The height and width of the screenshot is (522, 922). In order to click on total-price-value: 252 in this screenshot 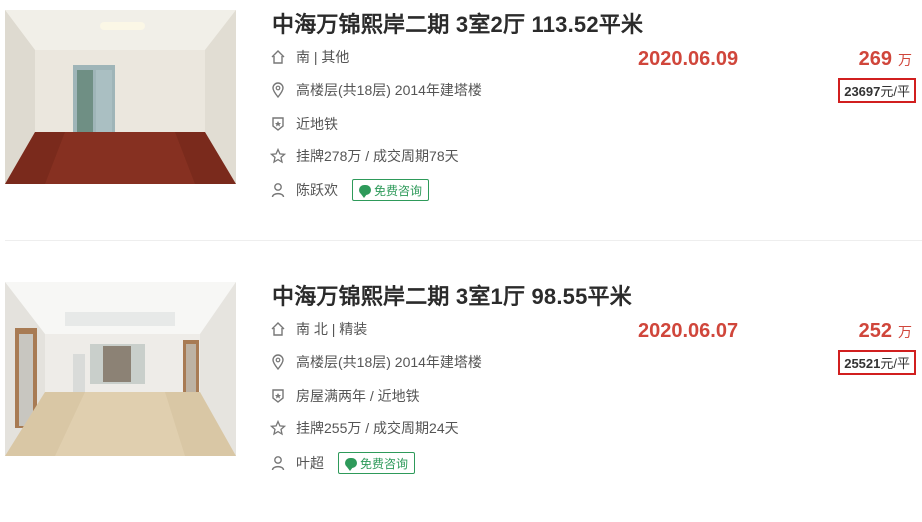, I will do `click(875, 331)`.